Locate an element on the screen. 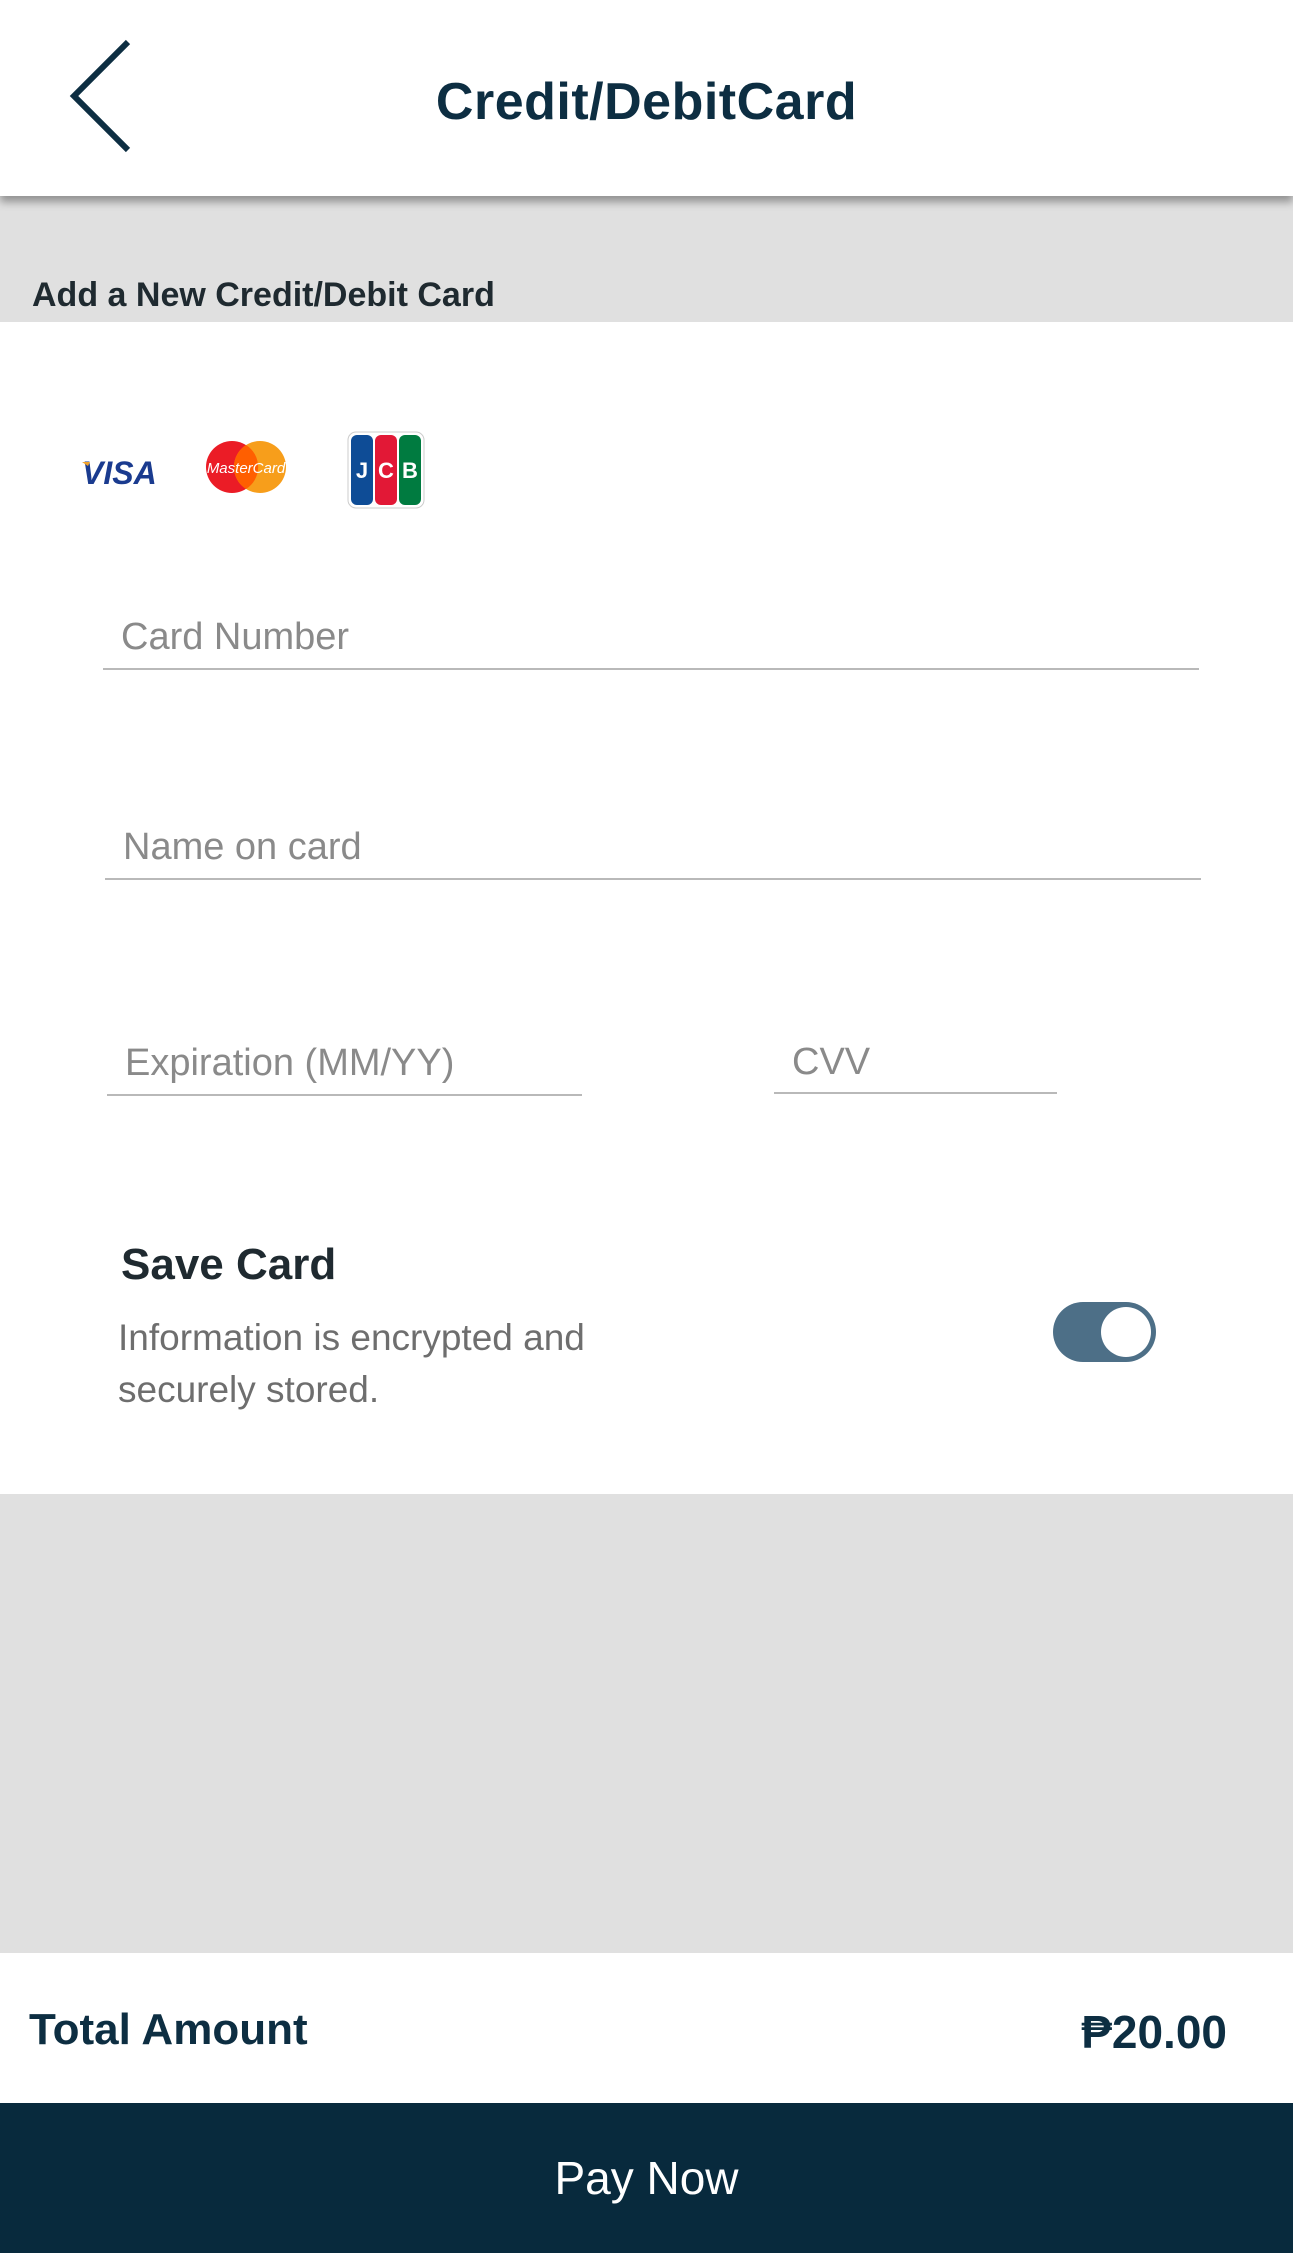 This screenshot has width=1293, height=2253. card-number-field is located at coordinates (651, 630).